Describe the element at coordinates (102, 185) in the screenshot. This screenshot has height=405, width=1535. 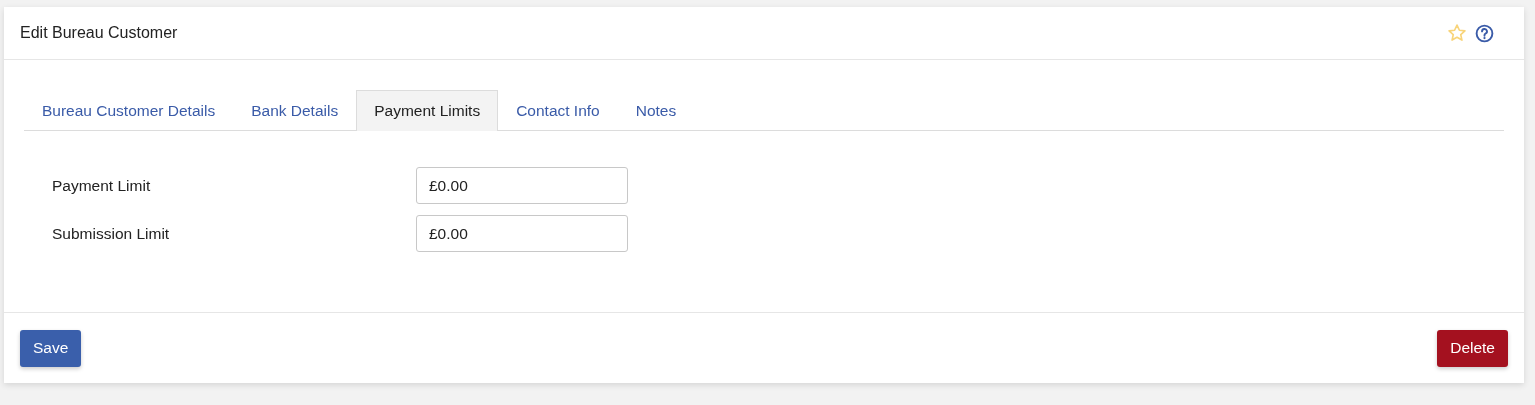
I see `field-label: Payment Limit` at that location.